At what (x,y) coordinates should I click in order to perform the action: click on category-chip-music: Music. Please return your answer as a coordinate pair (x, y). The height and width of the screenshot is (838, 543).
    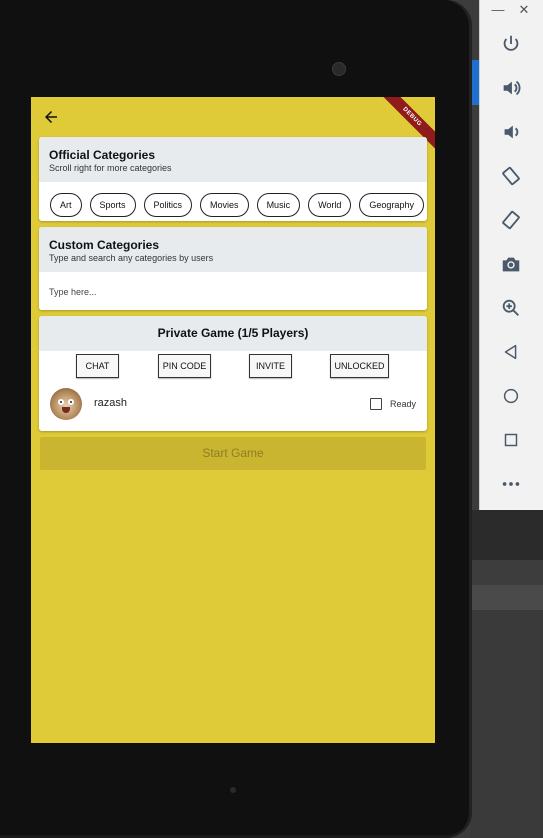
    Looking at the image, I should click on (278, 205).